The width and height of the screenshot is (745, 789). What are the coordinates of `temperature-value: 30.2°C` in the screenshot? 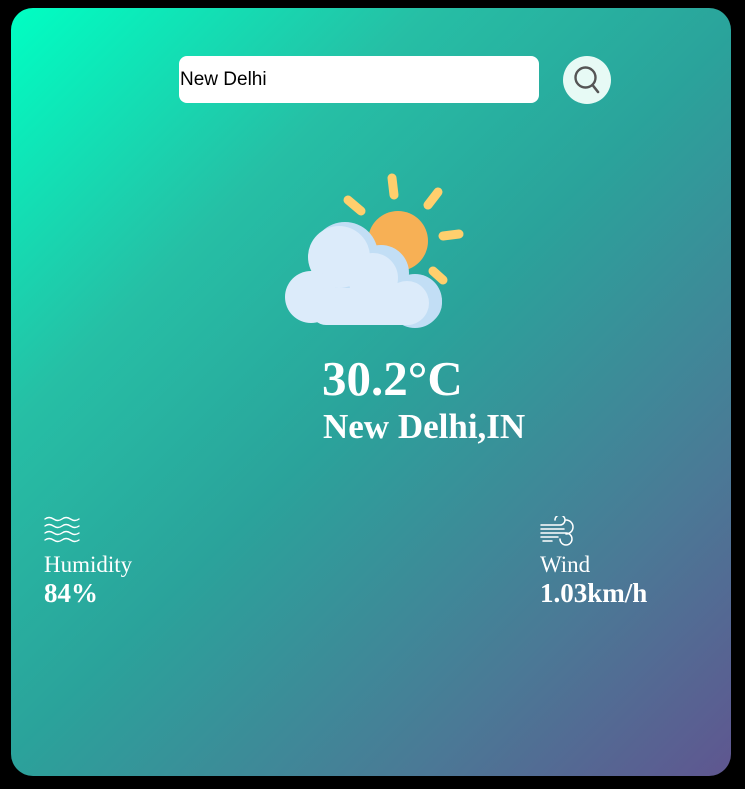 It's located at (392, 378).